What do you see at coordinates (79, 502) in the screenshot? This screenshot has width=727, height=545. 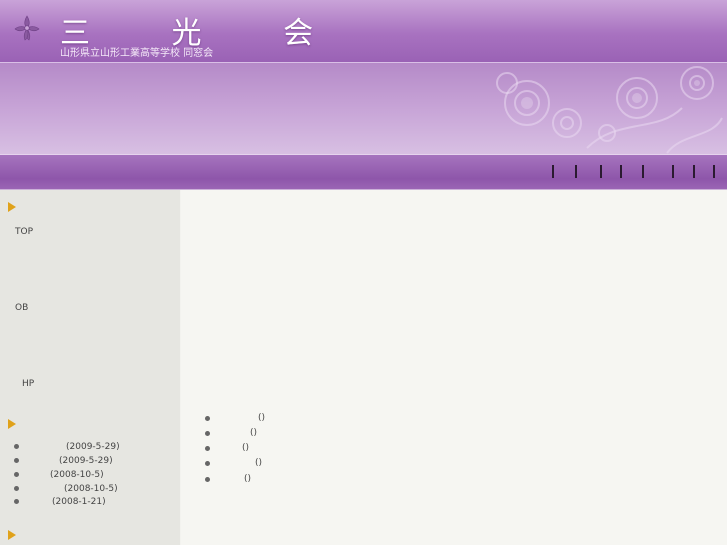 I see `news-date: (2008-1-21)` at bounding box center [79, 502].